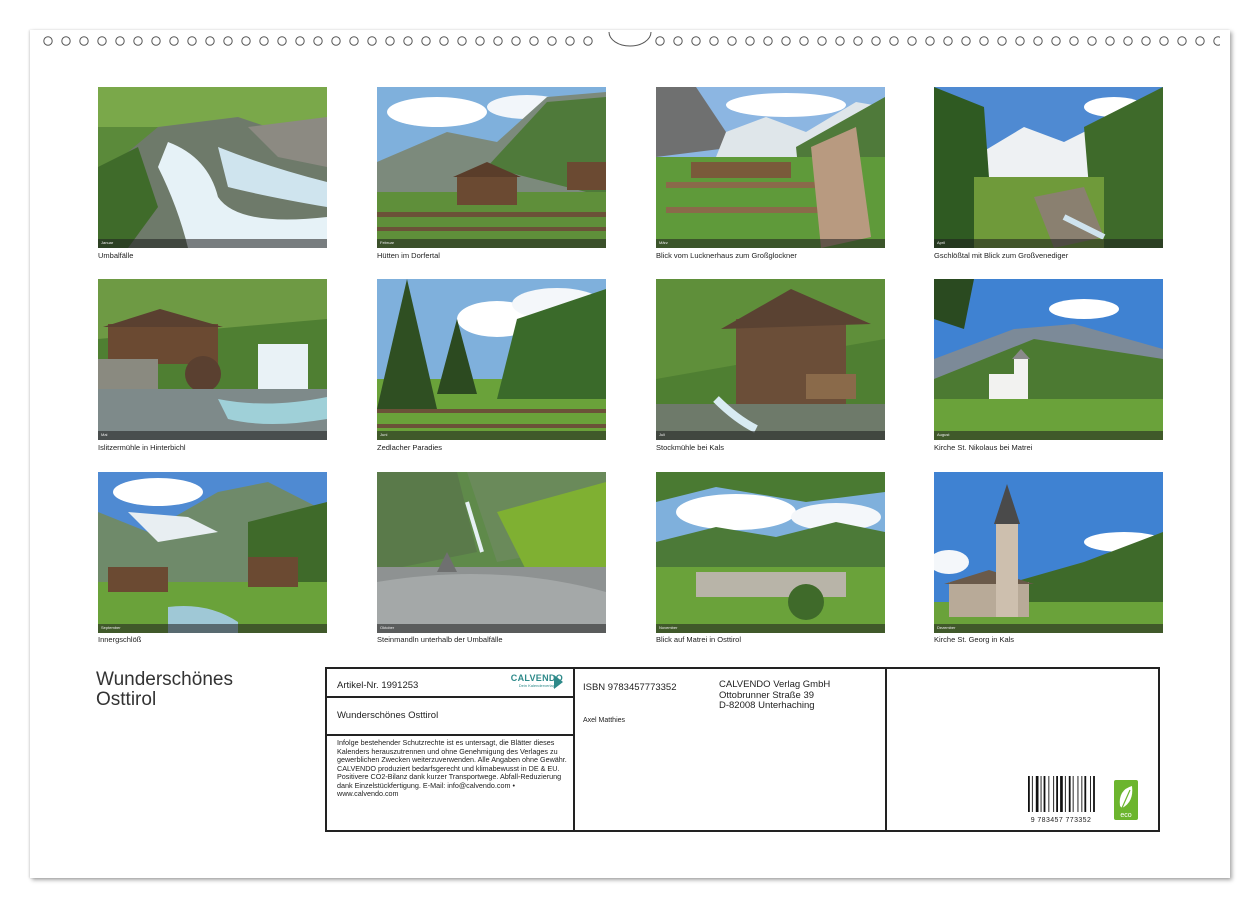 The height and width of the screenshot is (908, 1260). What do you see at coordinates (1048, 359) in the screenshot?
I see `photo-kirche-st-nikolaus: August` at bounding box center [1048, 359].